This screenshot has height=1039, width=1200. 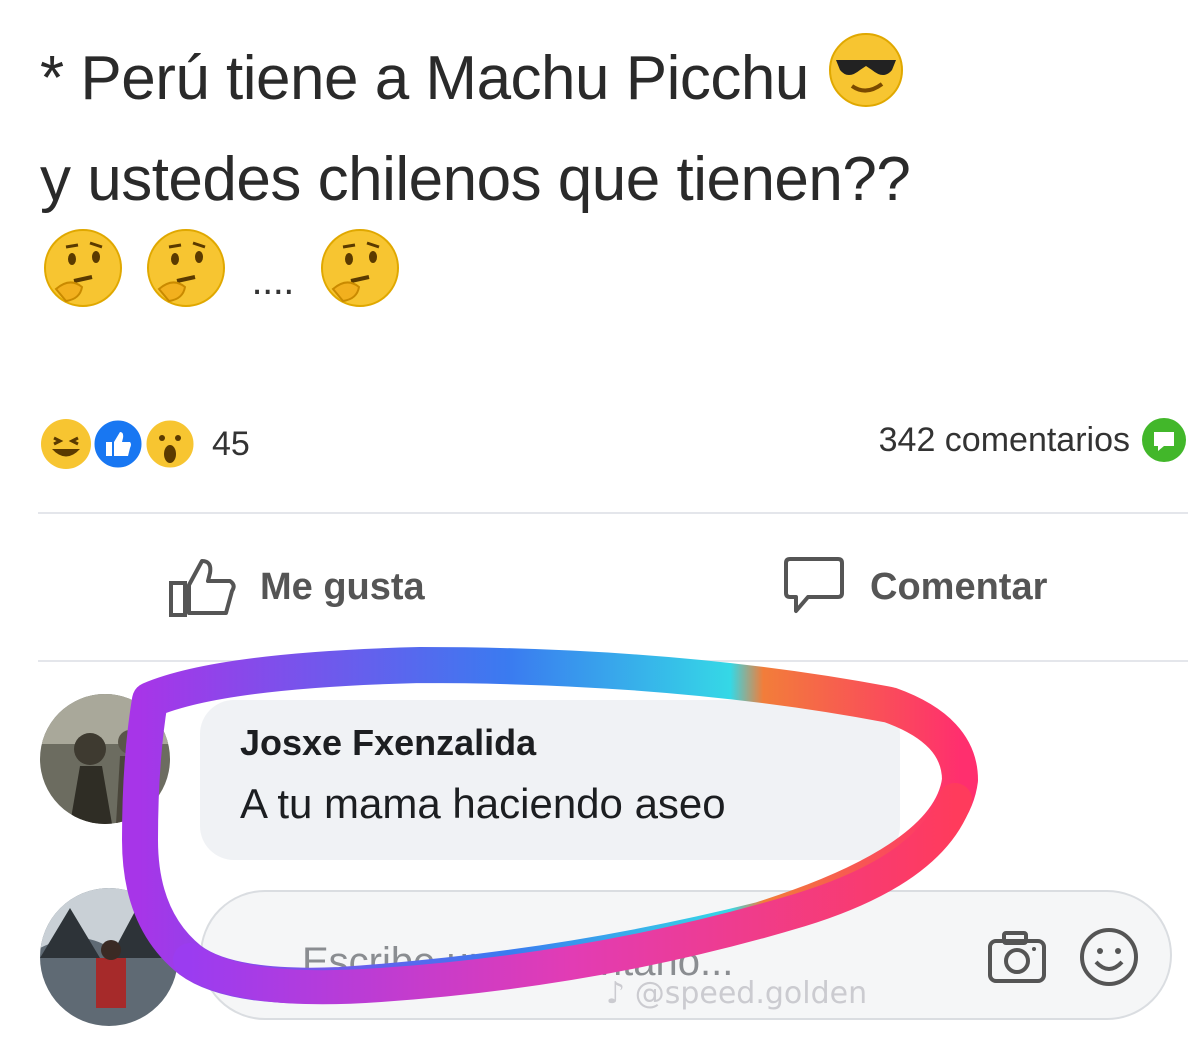 What do you see at coordinates (342, 586) in the screenshot?
I see `like-button-label: Me gusta` at bounding box center [342, 586].